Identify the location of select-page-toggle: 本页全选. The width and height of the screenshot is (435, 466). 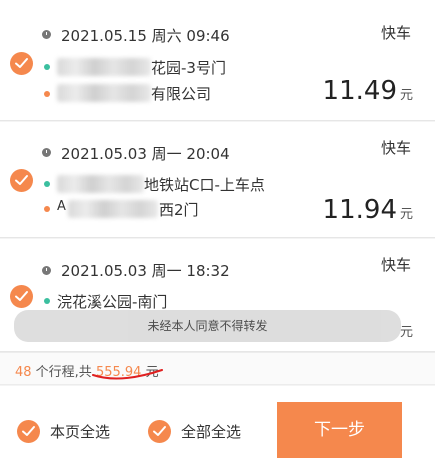
(63, 431).